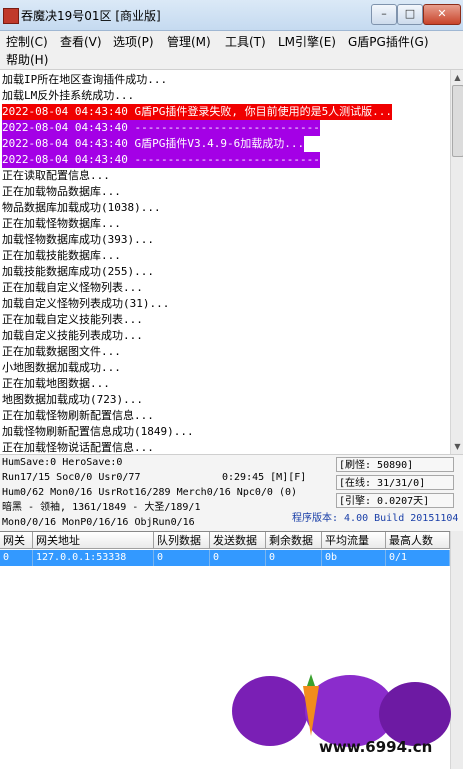  What do you see at coordinates (294, 558) in the screenshot?
I see `cell-remaining: 0` at bounding box center [294, 558].